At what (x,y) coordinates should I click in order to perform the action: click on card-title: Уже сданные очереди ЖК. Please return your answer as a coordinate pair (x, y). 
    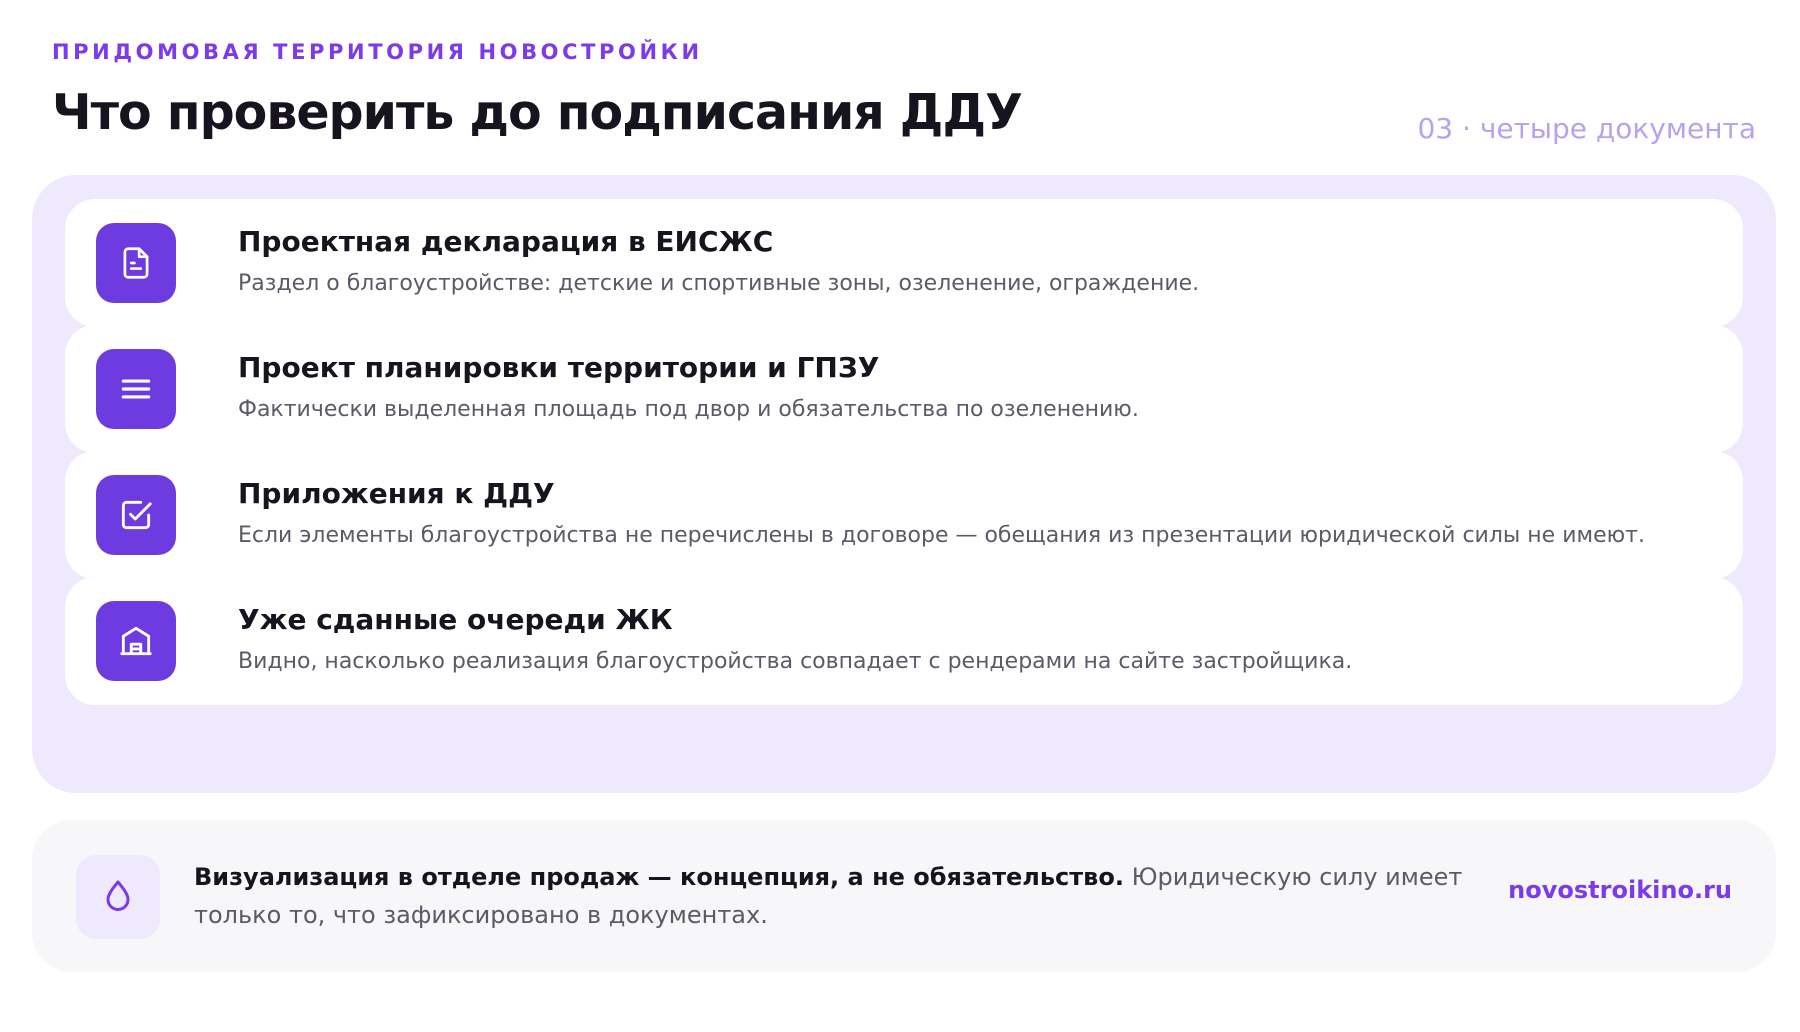
    Looking at the image, I should click on (455, 619).